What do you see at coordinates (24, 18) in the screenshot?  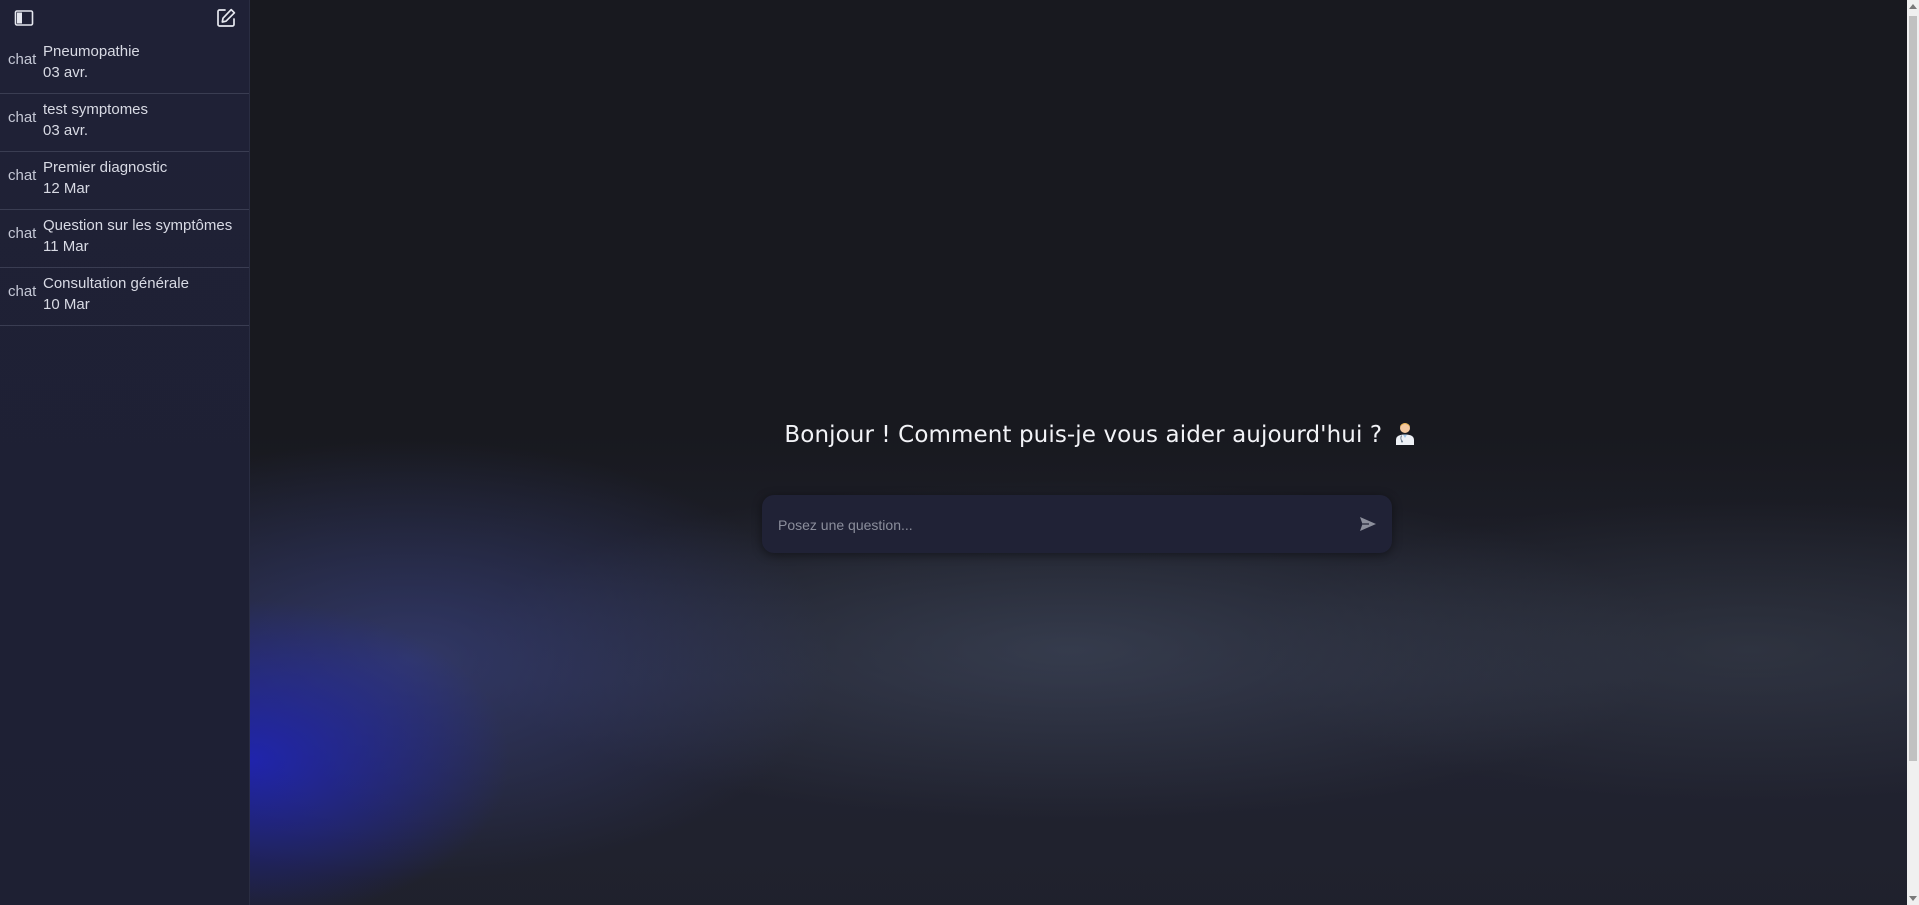 I see `sidebar-toggle-icon` at bounding box center [24, 18].